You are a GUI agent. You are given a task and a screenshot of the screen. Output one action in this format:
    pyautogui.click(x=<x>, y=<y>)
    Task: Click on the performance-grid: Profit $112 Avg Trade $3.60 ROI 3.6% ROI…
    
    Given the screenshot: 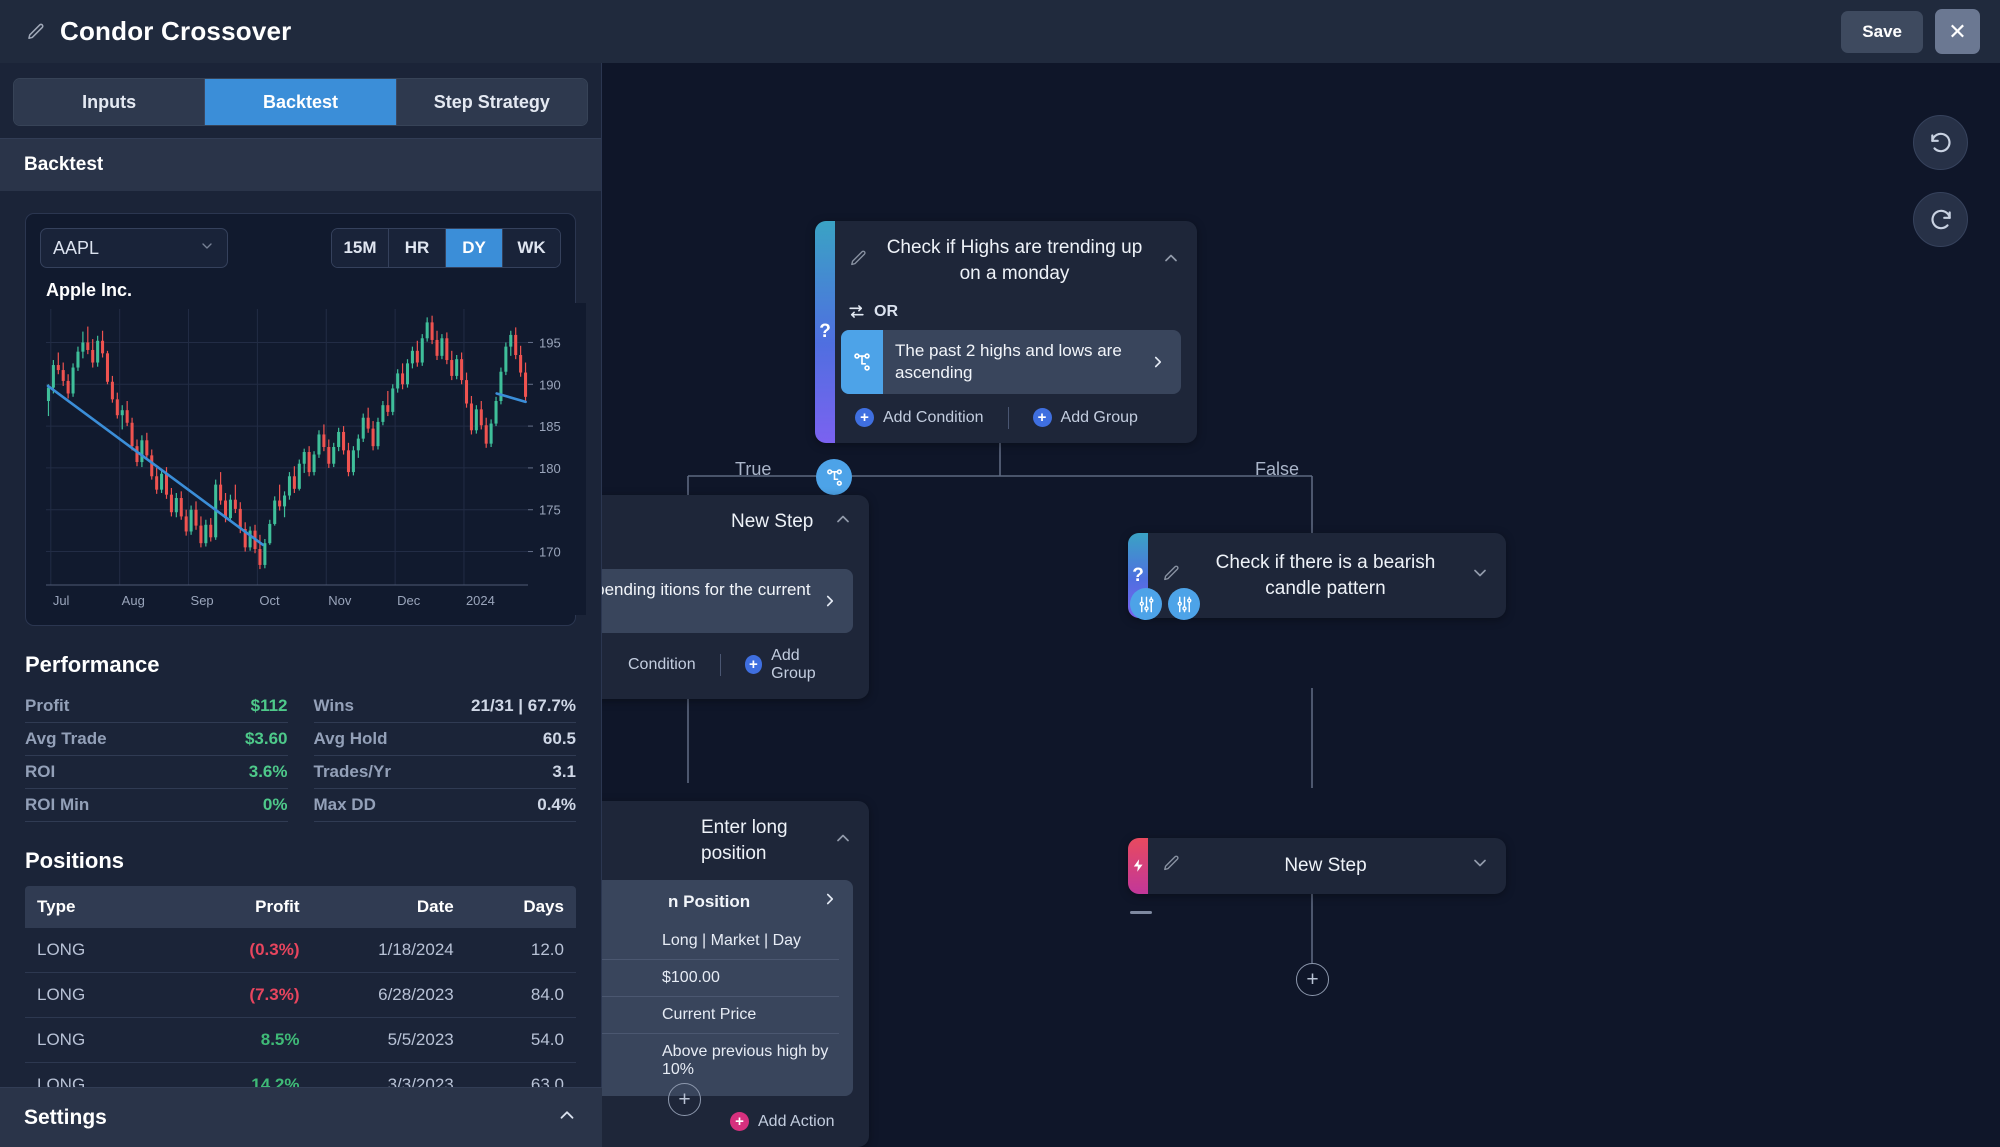 What is the action you would take?
    pyautogui.click(x=300, y=756)
    